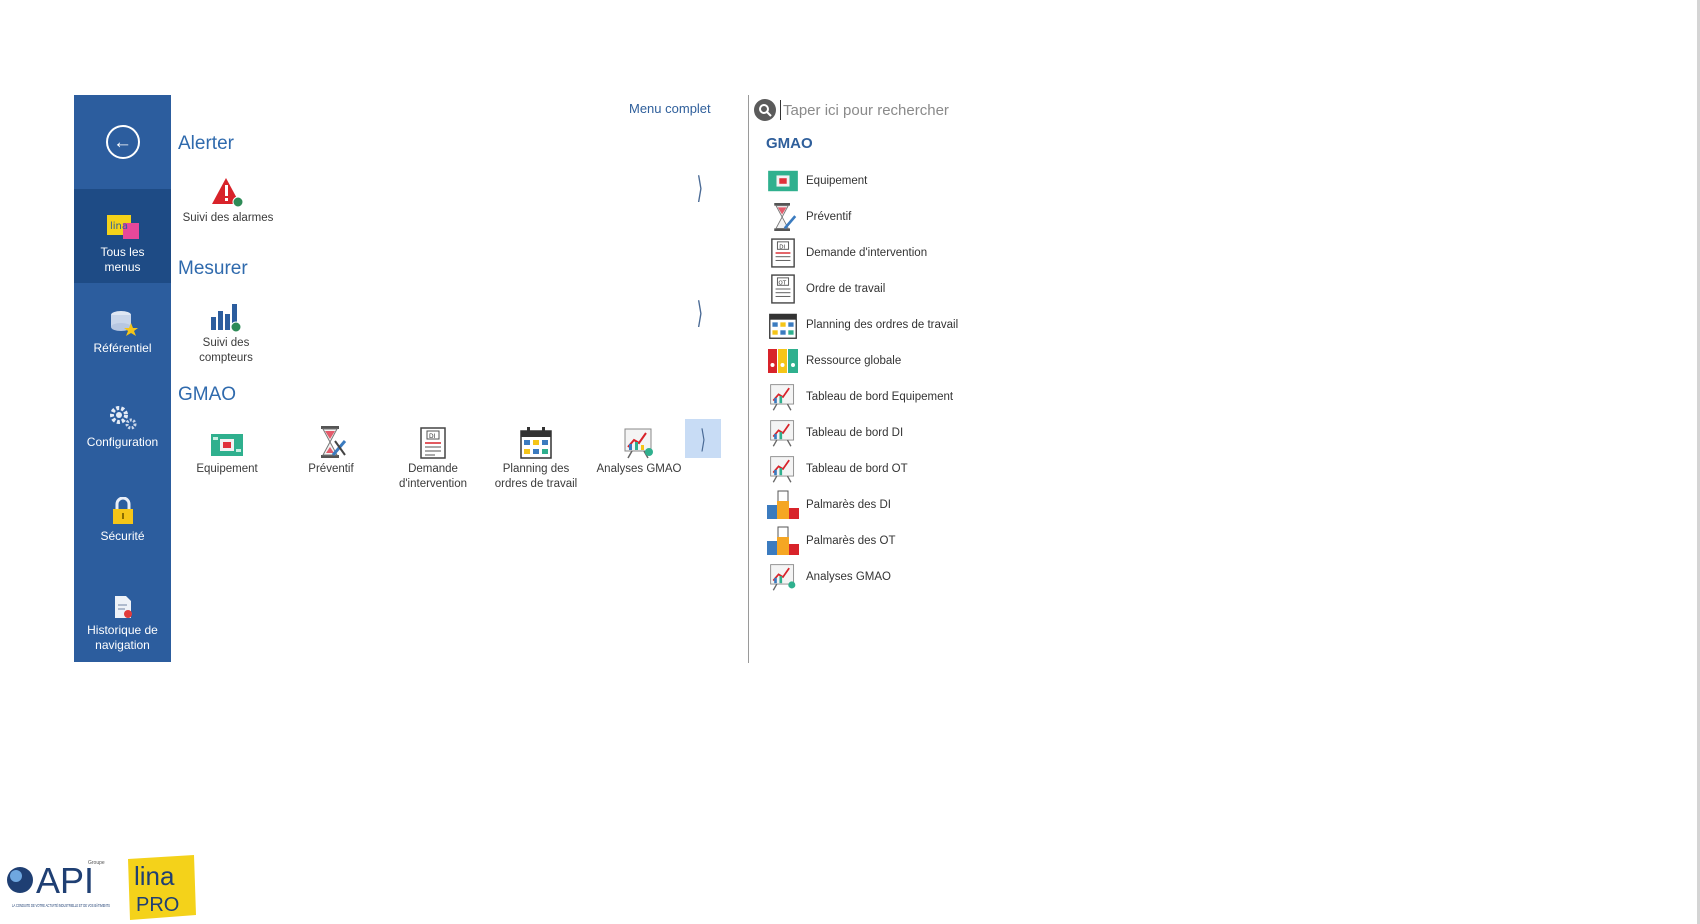  Describe the element at coordinates (124, 323) in the screenshot. I see `database-star-icon` at that location.